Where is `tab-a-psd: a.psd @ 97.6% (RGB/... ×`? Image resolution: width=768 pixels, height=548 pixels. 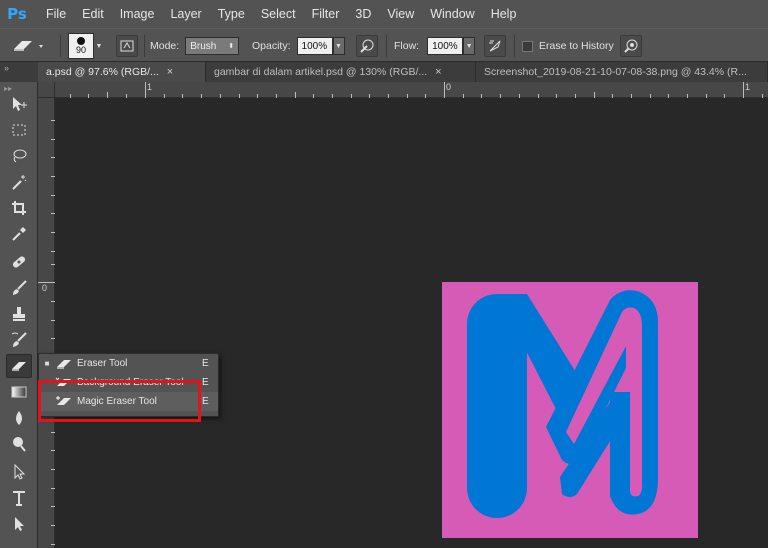
tab-a-psd: a.psd @ 97.6% (RGB/... × is located at coordinates (122, 72).